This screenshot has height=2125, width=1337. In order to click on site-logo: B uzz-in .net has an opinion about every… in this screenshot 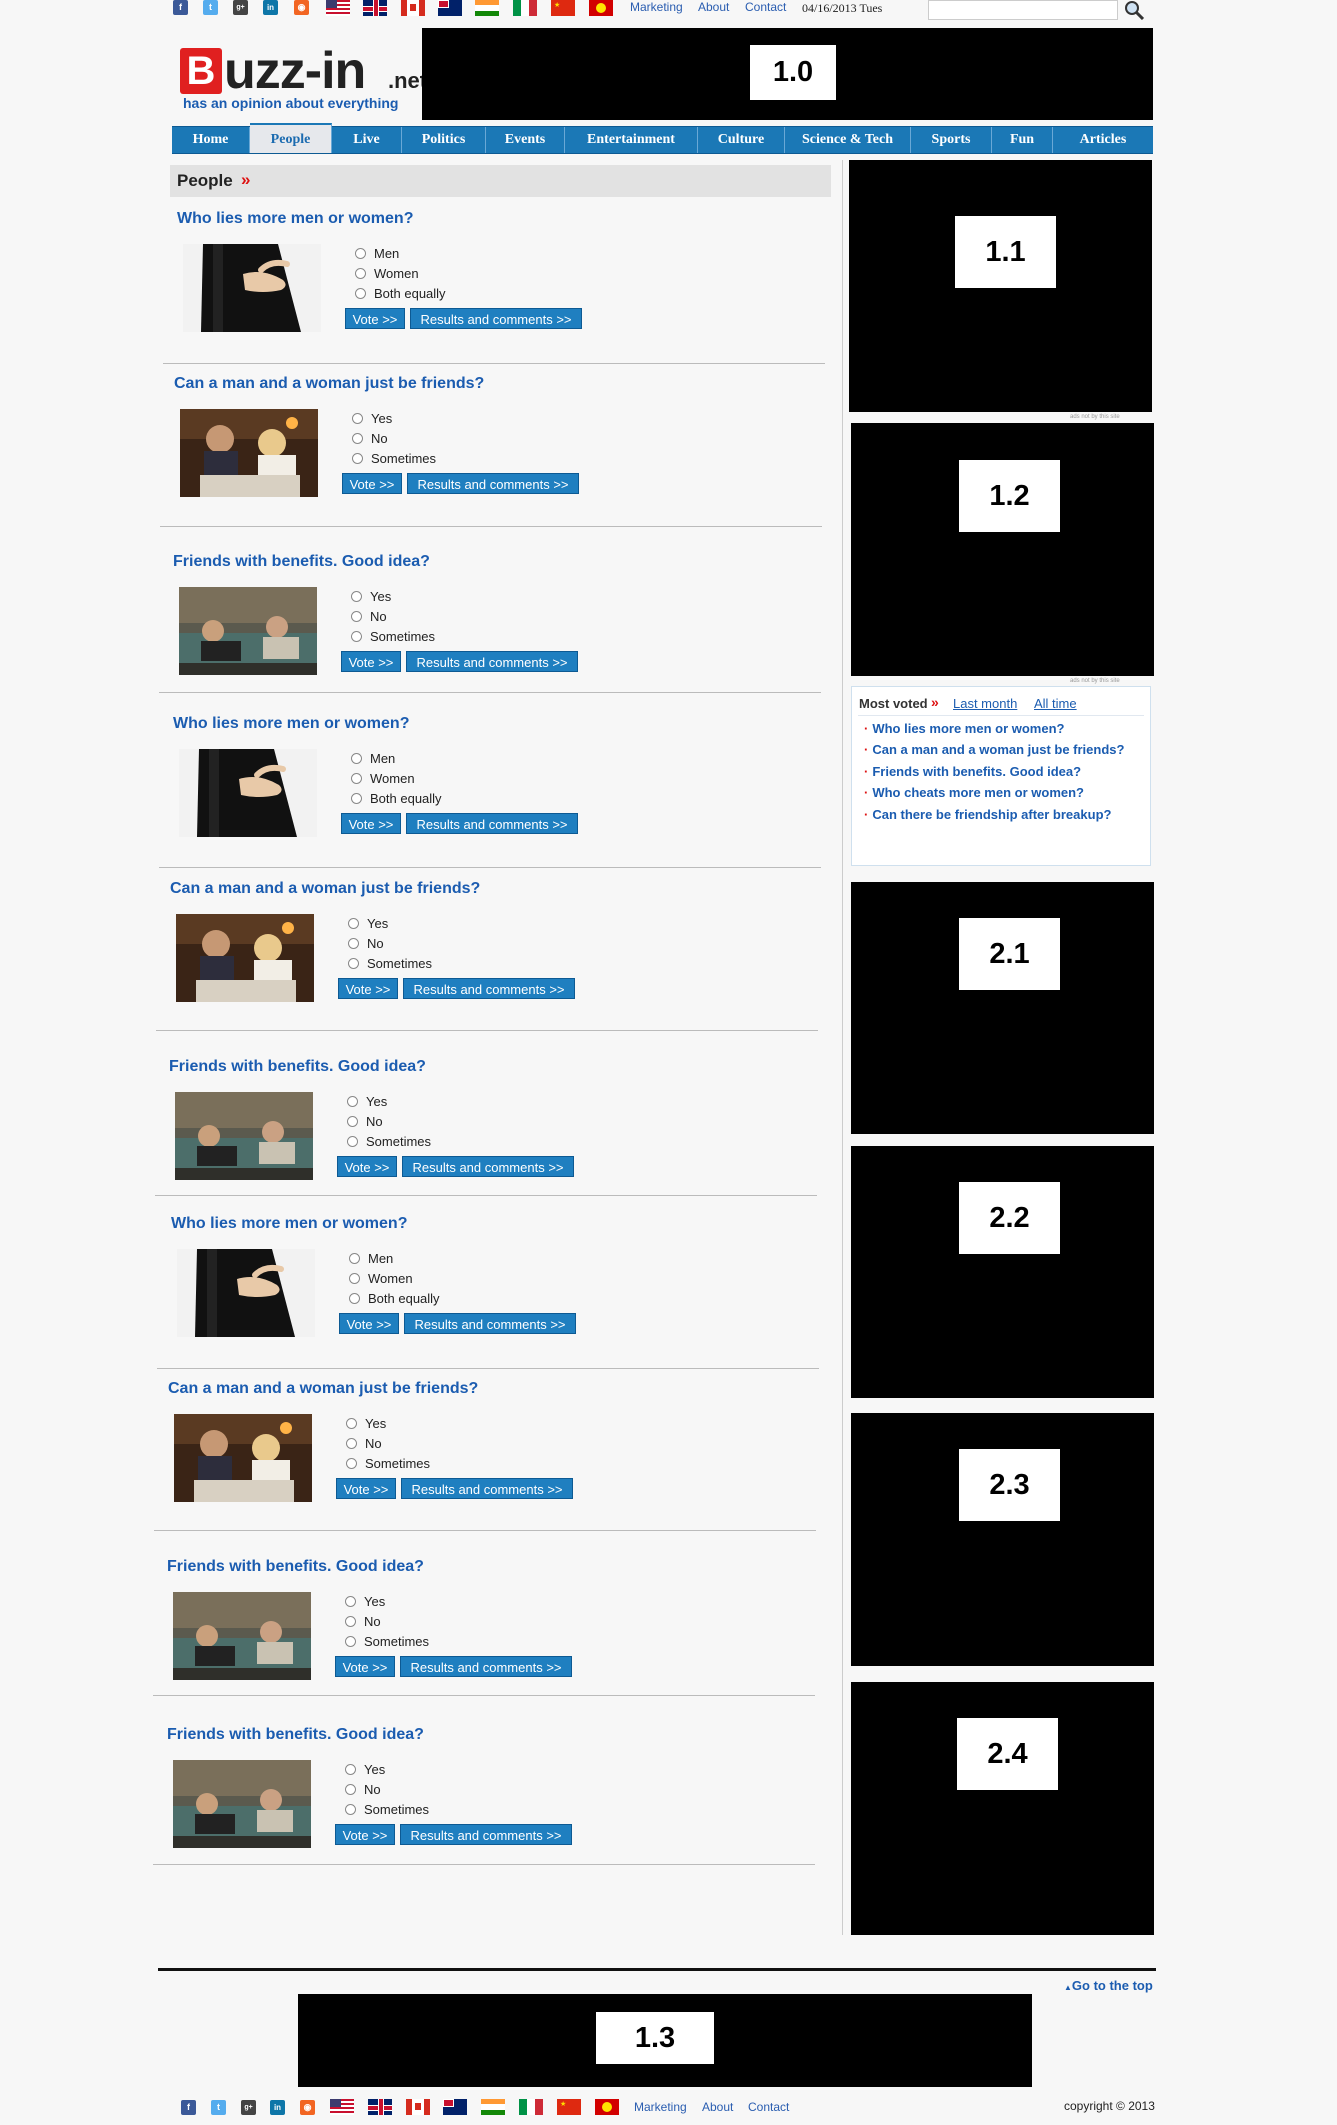, I will do `click(302, 78)`.